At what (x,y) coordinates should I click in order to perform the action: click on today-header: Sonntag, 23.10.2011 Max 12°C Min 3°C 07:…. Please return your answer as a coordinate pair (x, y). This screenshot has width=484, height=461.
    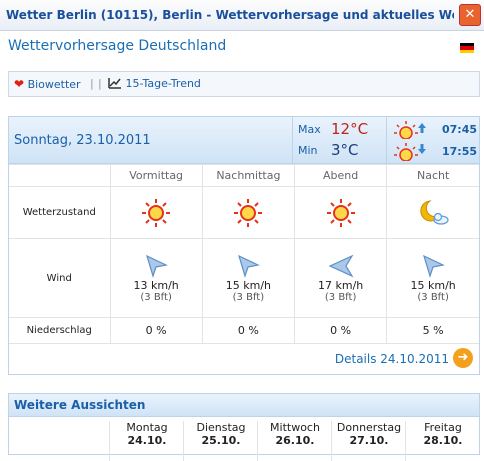
    Looking at the image, I should click on (244, 140).